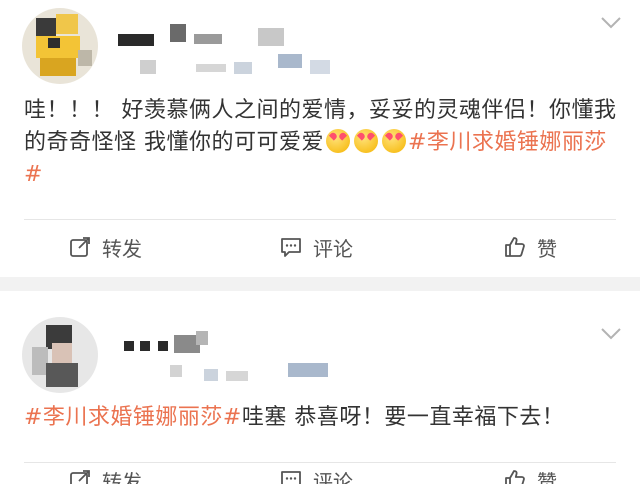  Describe the element at coordinates (320, 219) in the screenshot. I see `divider` at that location.